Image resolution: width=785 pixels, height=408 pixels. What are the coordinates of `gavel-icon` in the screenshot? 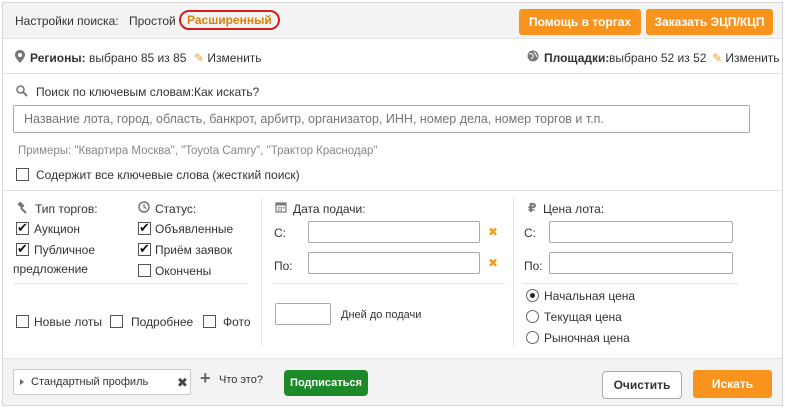 It's located at (22, 208).